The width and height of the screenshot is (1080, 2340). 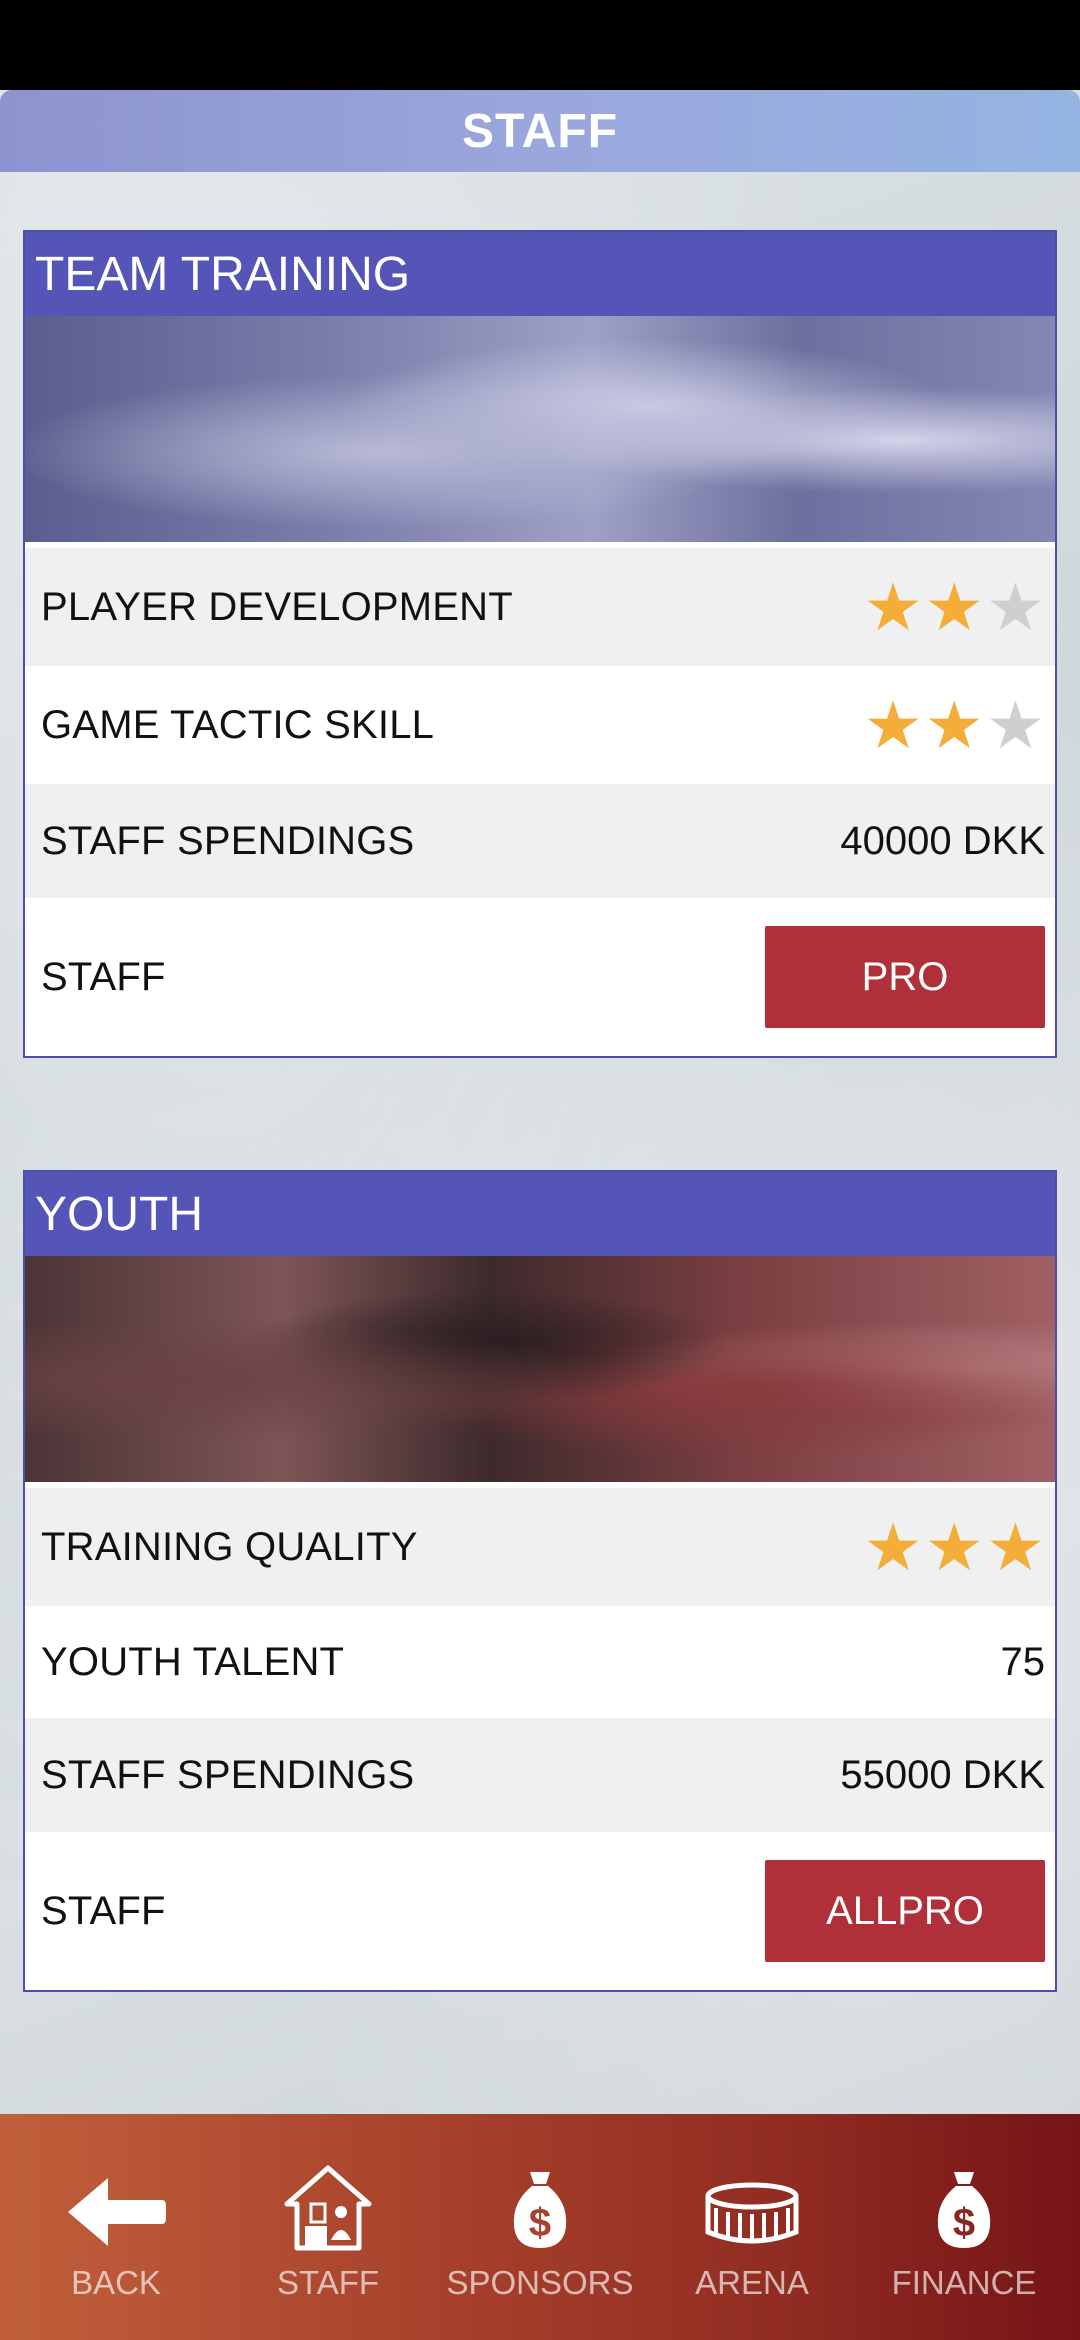 I want to click on nav-label: STAFF, so click(x=328, y=2282).